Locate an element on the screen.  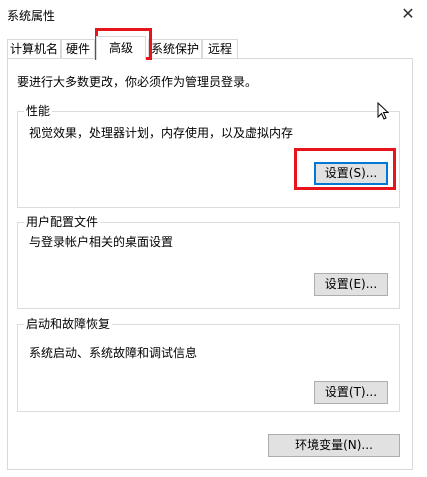
tab-hardware: 硬件 is located at coordinates (78, 48).